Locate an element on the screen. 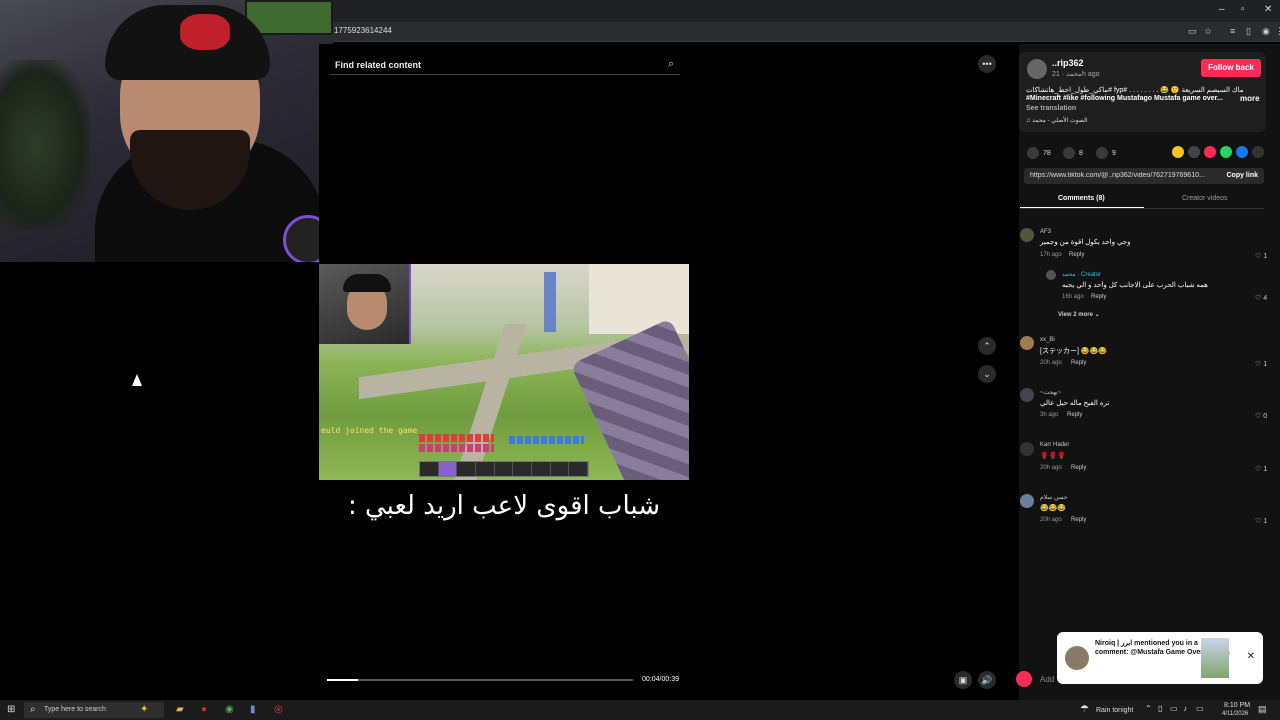 Image resolution: width=1280 pixels, height=720 pixels. author-subtitle: محمد · 21h ago is located at coordinates (1076, 74).